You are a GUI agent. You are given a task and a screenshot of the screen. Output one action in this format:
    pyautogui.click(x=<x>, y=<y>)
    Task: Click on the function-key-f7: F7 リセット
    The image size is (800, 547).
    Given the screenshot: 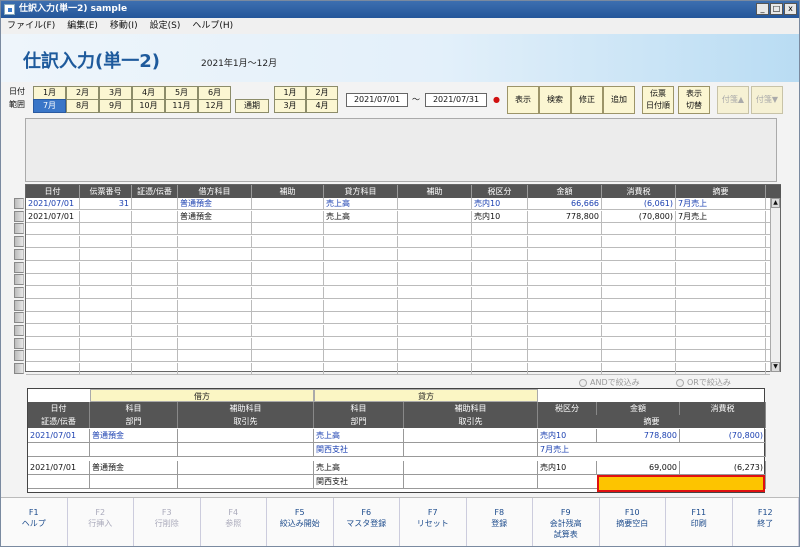 What is the action you would take?
    pyautogui.click(x=433, y=522)
    